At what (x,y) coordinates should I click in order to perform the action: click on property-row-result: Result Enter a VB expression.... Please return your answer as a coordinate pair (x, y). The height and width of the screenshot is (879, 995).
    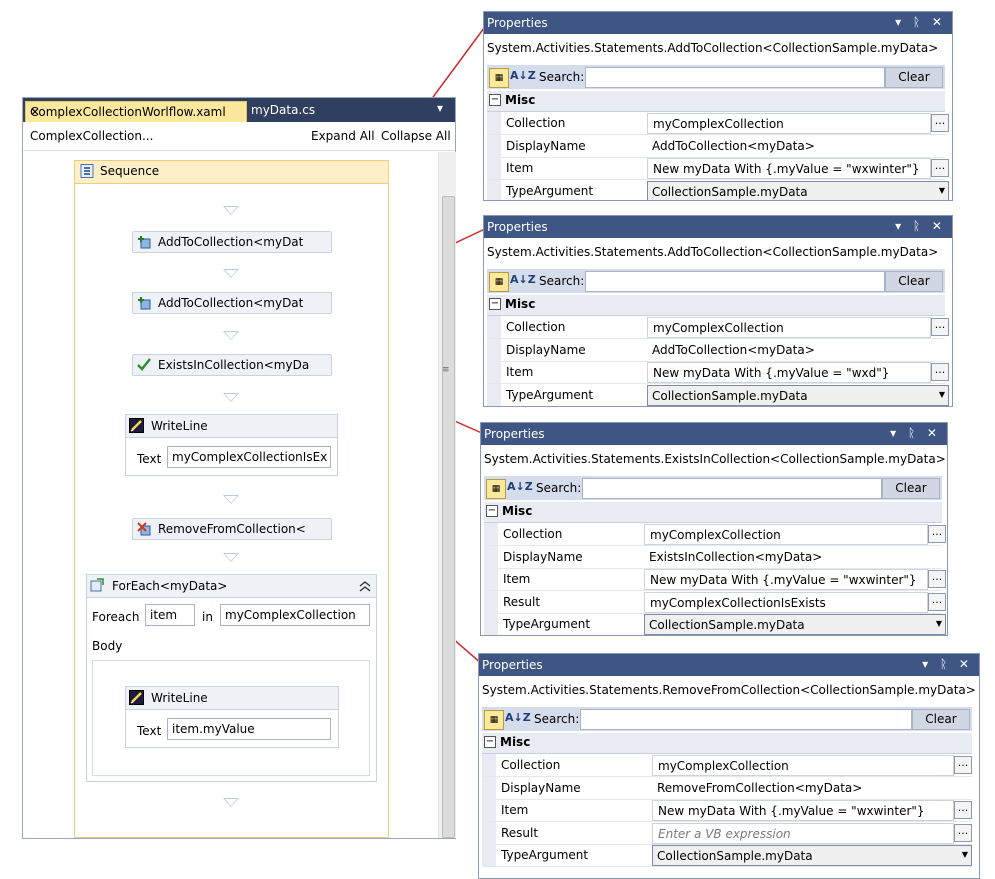
    Looking at the image, I should click on (727, 833).